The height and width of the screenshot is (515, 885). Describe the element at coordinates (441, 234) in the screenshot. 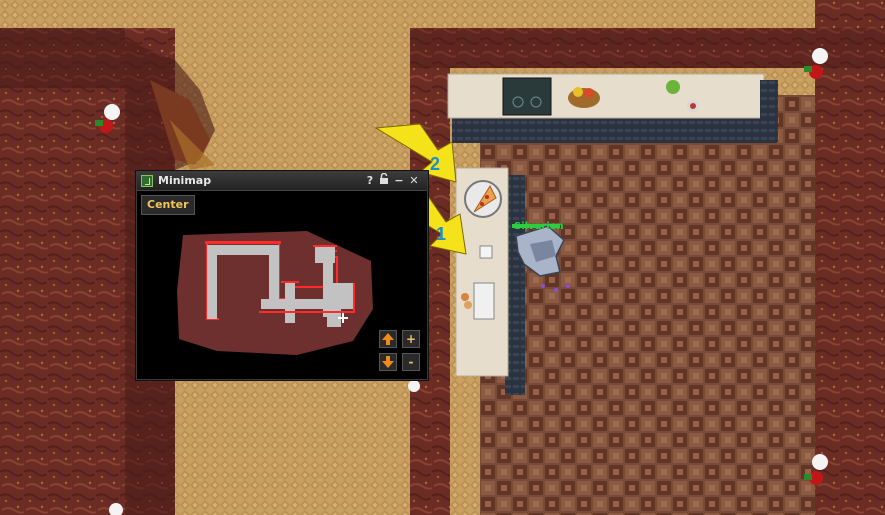

I see `annotation-number-1: 1` at that location.